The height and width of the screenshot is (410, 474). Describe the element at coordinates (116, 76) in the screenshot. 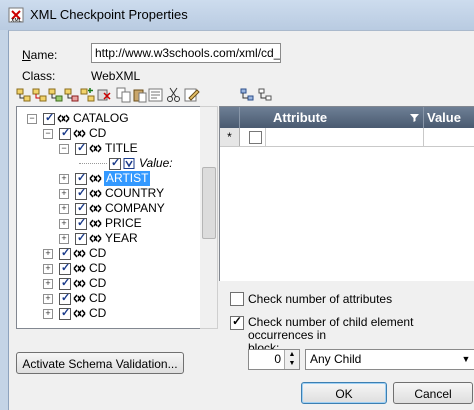

I see `class-value: WebXML` at that location.